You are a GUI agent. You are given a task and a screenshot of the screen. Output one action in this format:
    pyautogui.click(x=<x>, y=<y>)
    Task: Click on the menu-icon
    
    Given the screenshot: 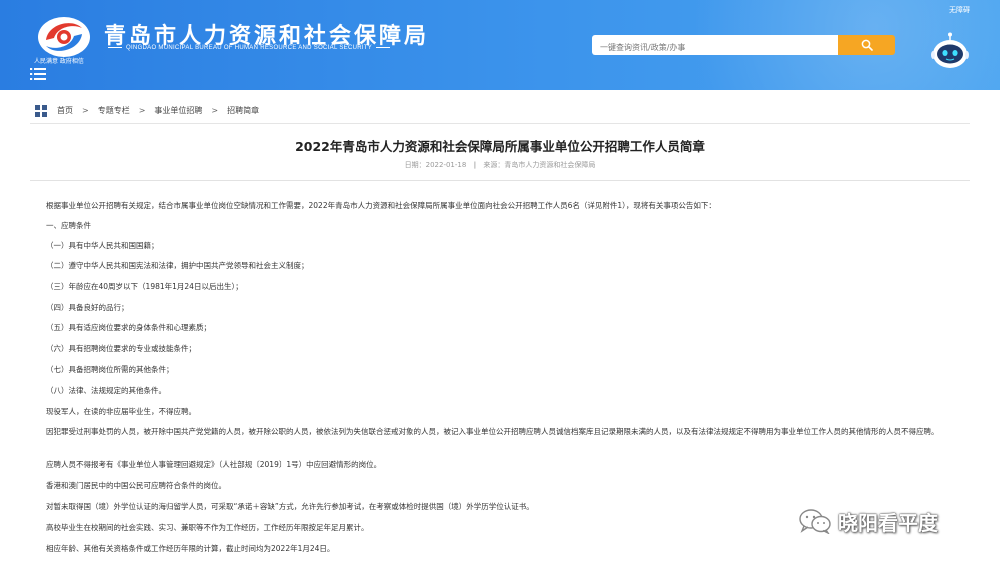 What is the action you would take?
    pyautogui.click(x=38, y=74)
    